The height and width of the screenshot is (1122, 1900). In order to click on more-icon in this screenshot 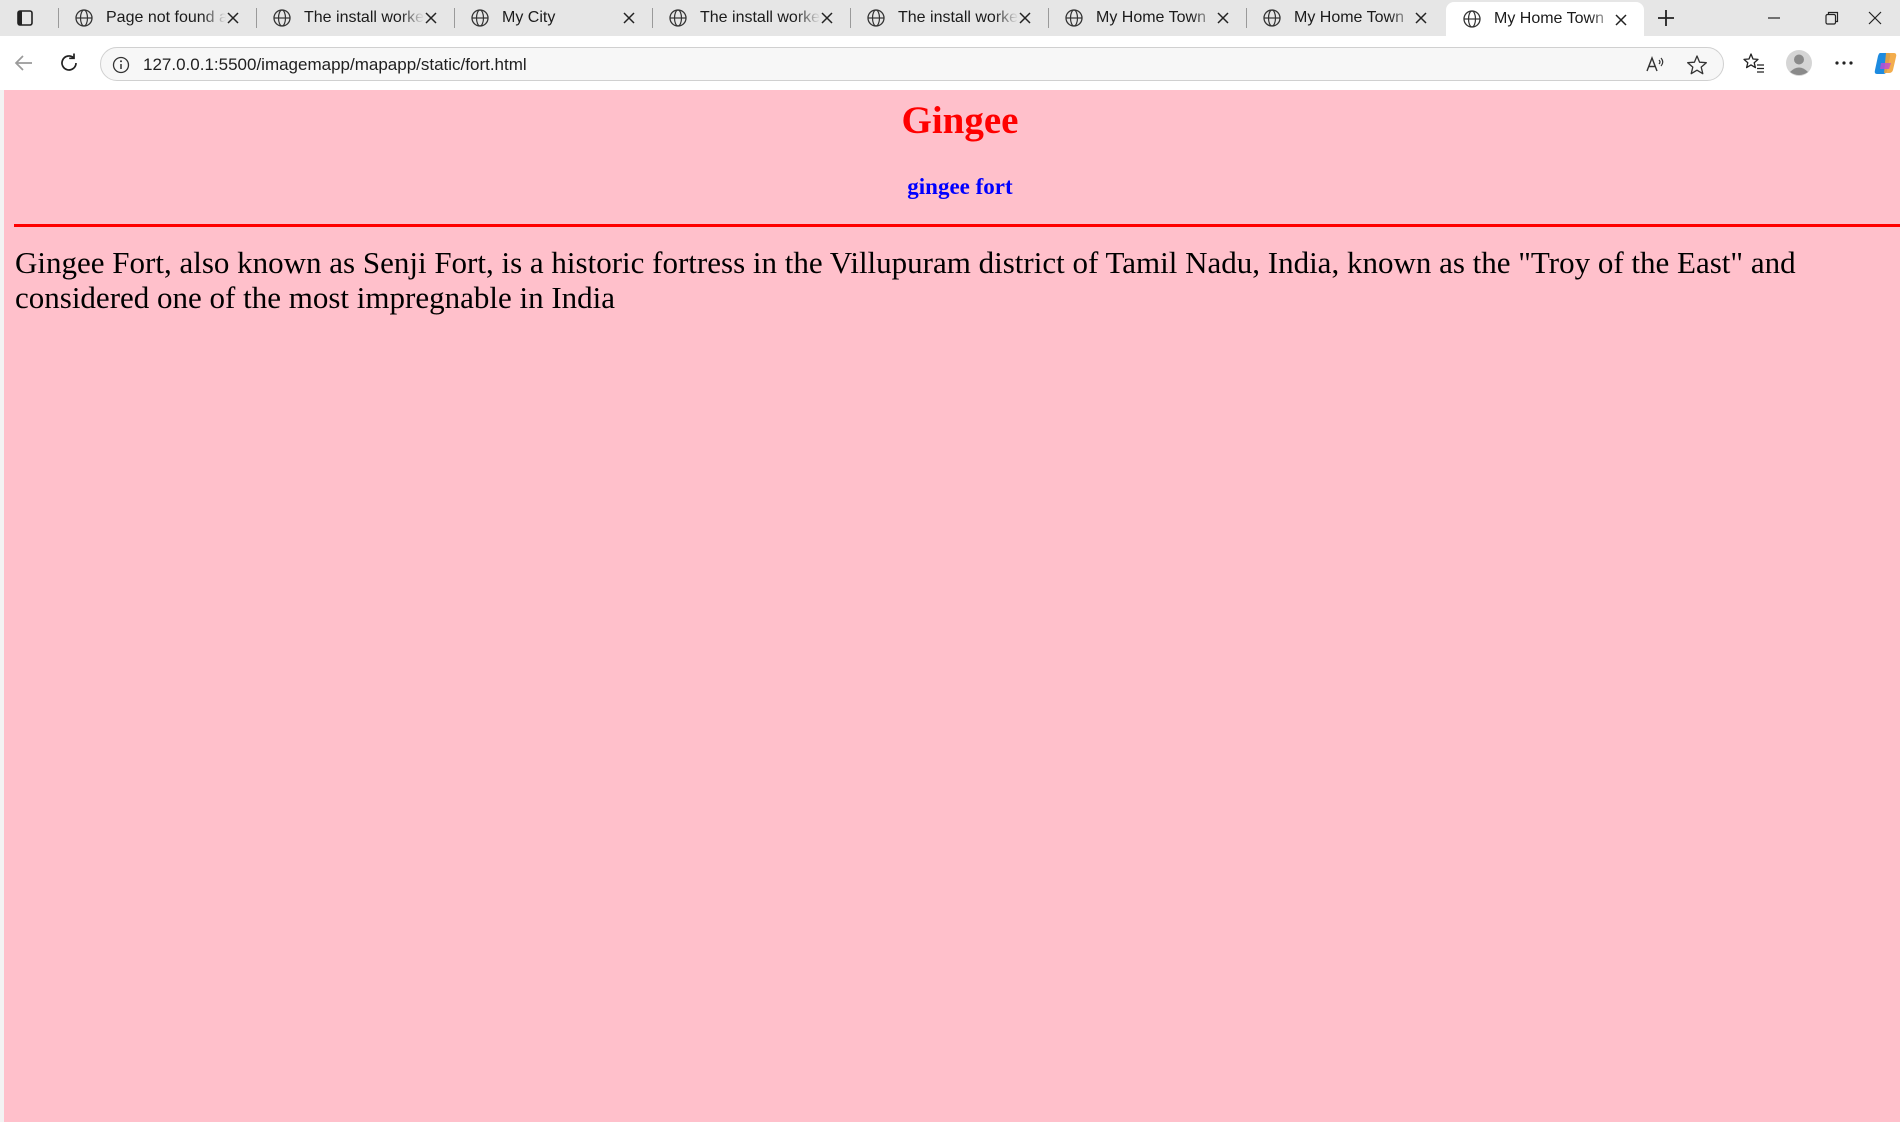, I will do `click(1844, 63)`.